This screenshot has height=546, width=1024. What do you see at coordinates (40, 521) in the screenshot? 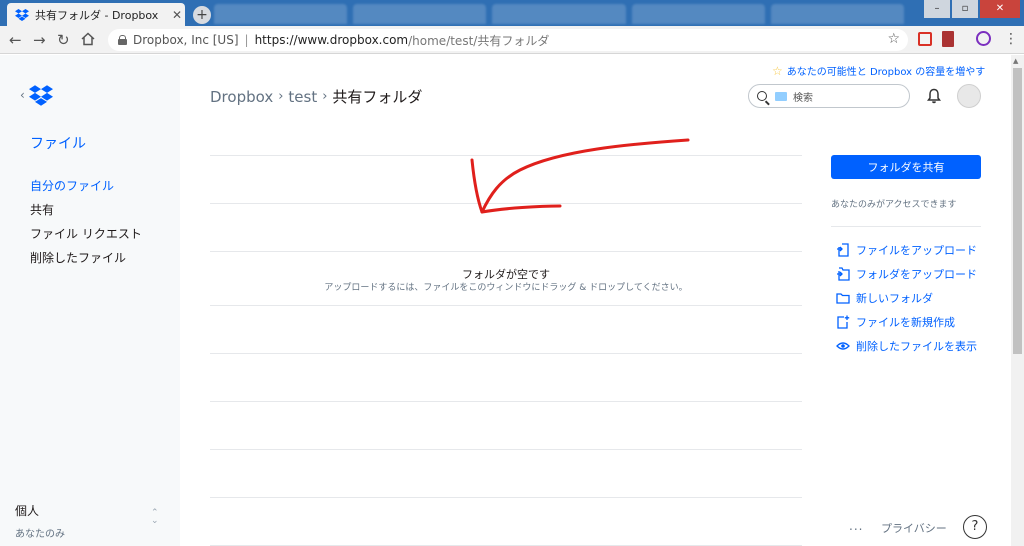
I see `account-switcher: 個人 あなたのみ` at bounding box center [40, 521].